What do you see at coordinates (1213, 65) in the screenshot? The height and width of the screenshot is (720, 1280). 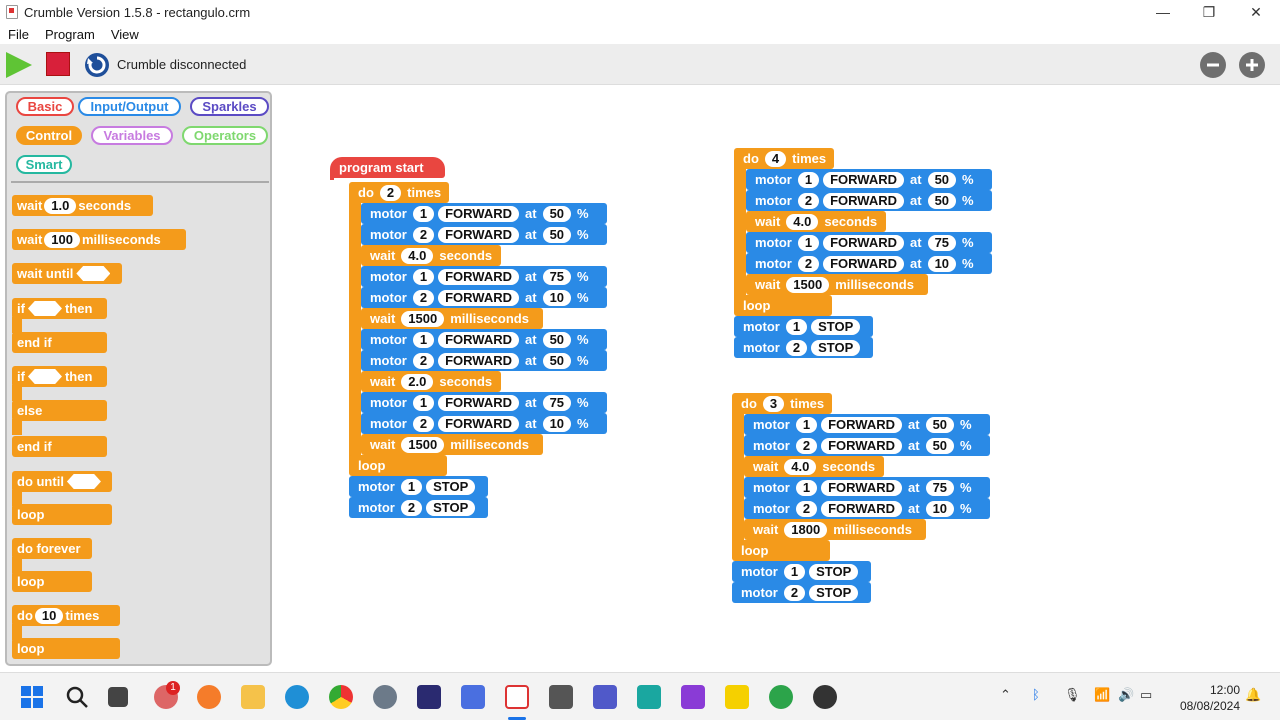 I see `zoom-out-icon` at bounding box center [1213, 65].